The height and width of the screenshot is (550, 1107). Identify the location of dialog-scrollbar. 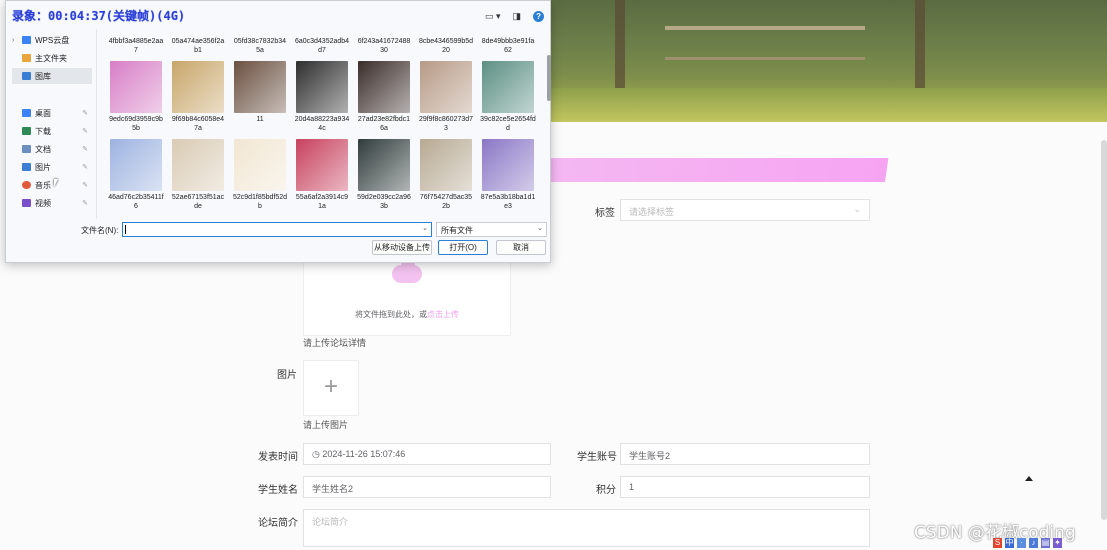
(549, 124).